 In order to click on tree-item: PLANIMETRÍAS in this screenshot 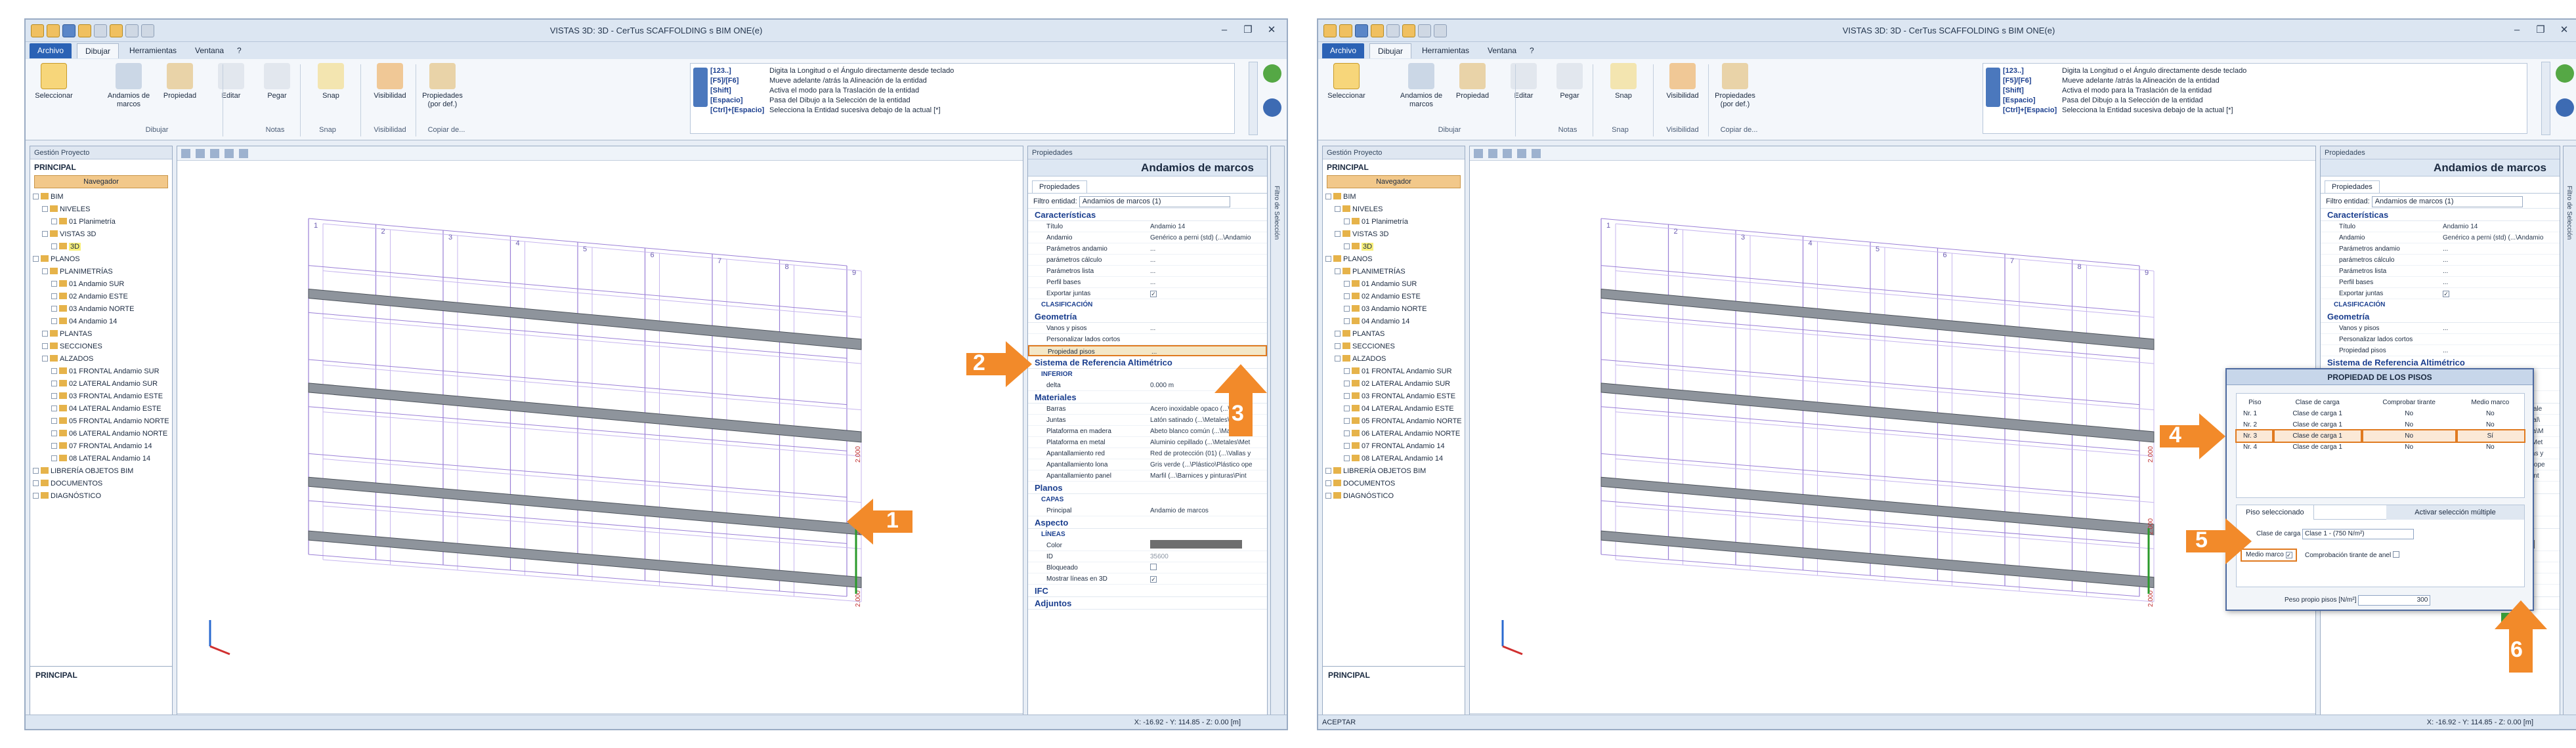, I will do `click(1393, 272)`.